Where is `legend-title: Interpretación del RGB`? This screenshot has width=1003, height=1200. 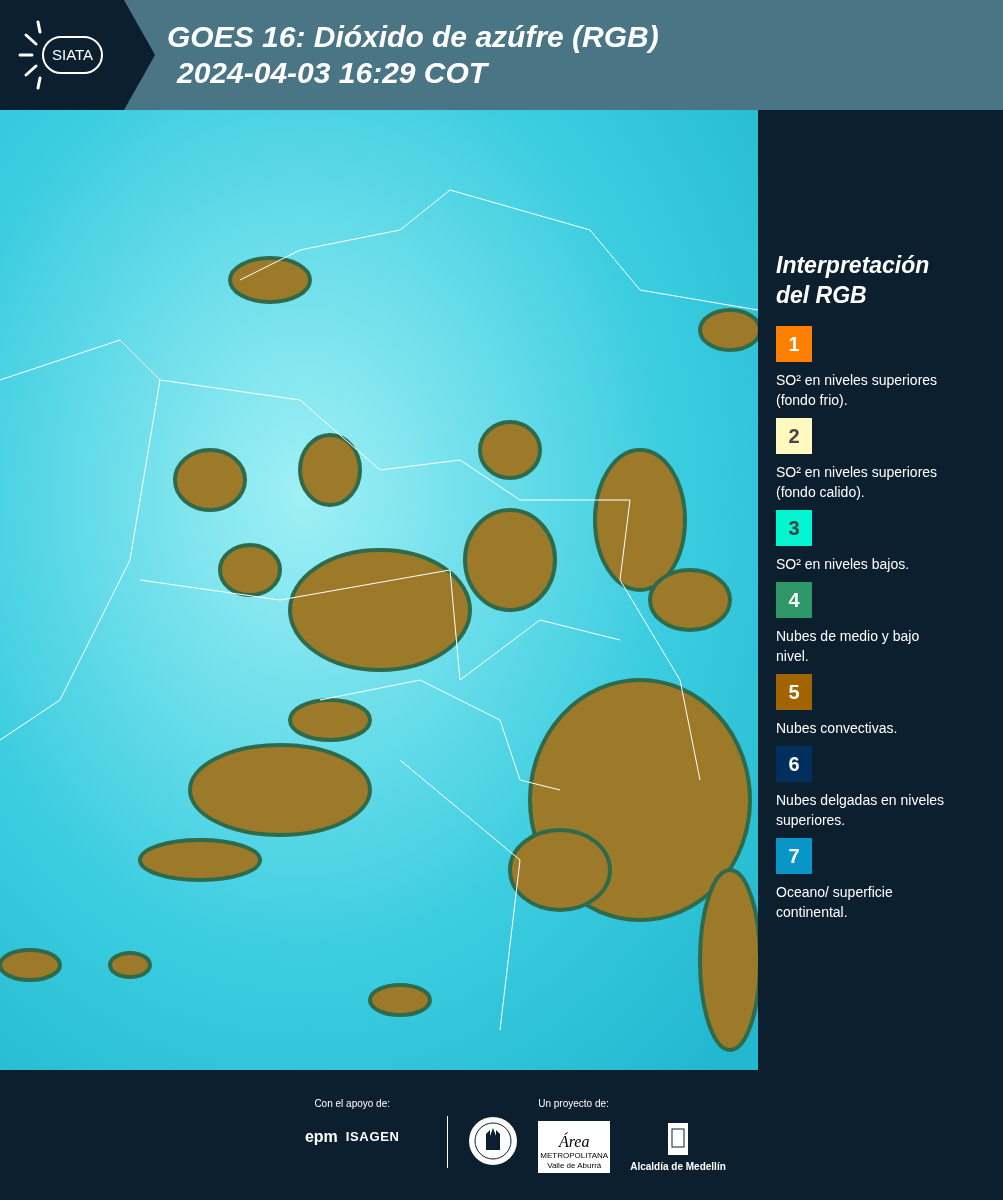
legend-title: Interpretación del RGB is located at coordinates (853, 280).